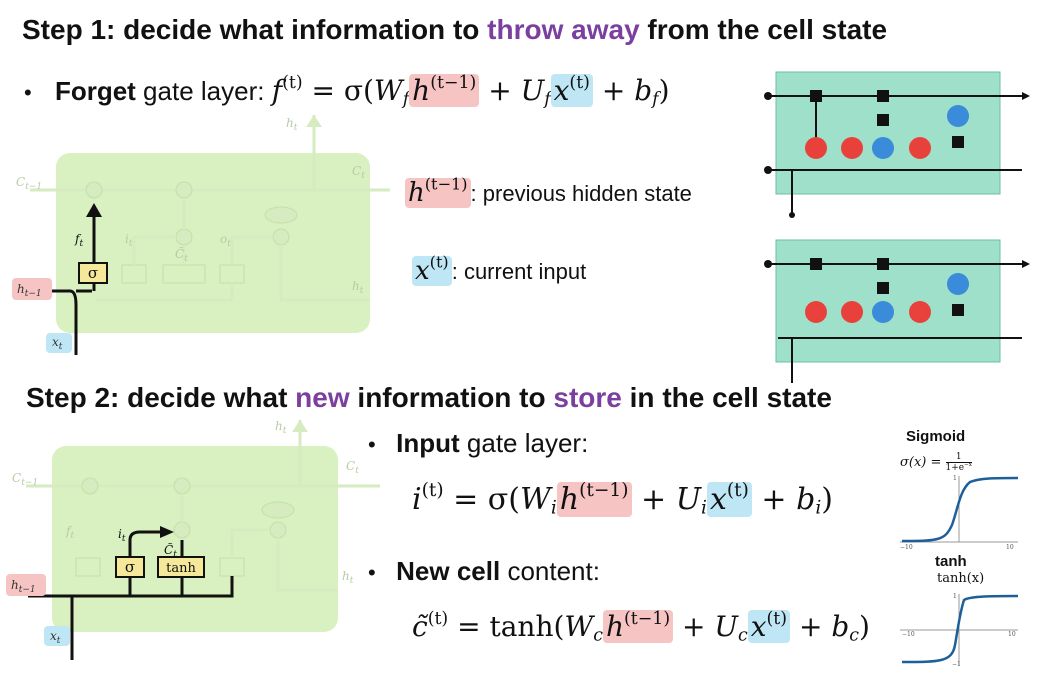 This screenshot has height=695, width=1043. Describe the element at coordinates (524, 443) in the screenshot. I see `input-rest: gate layer:` at that location.